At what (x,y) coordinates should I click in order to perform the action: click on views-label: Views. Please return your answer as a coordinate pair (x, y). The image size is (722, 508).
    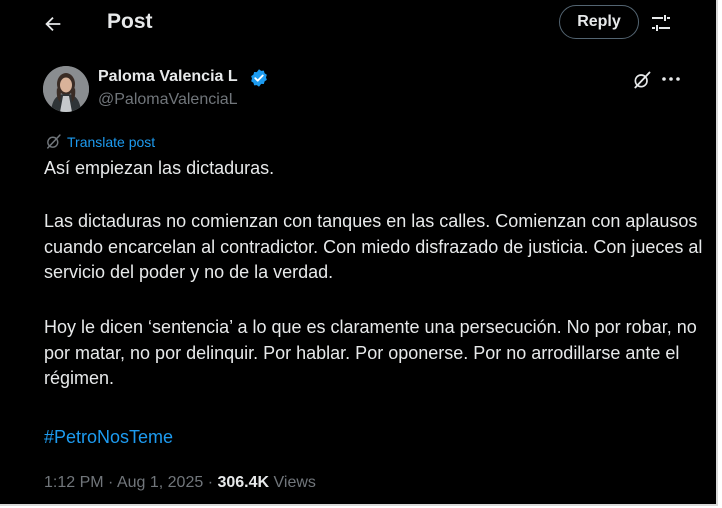
    Looking at the image, I should click on (294, 482).